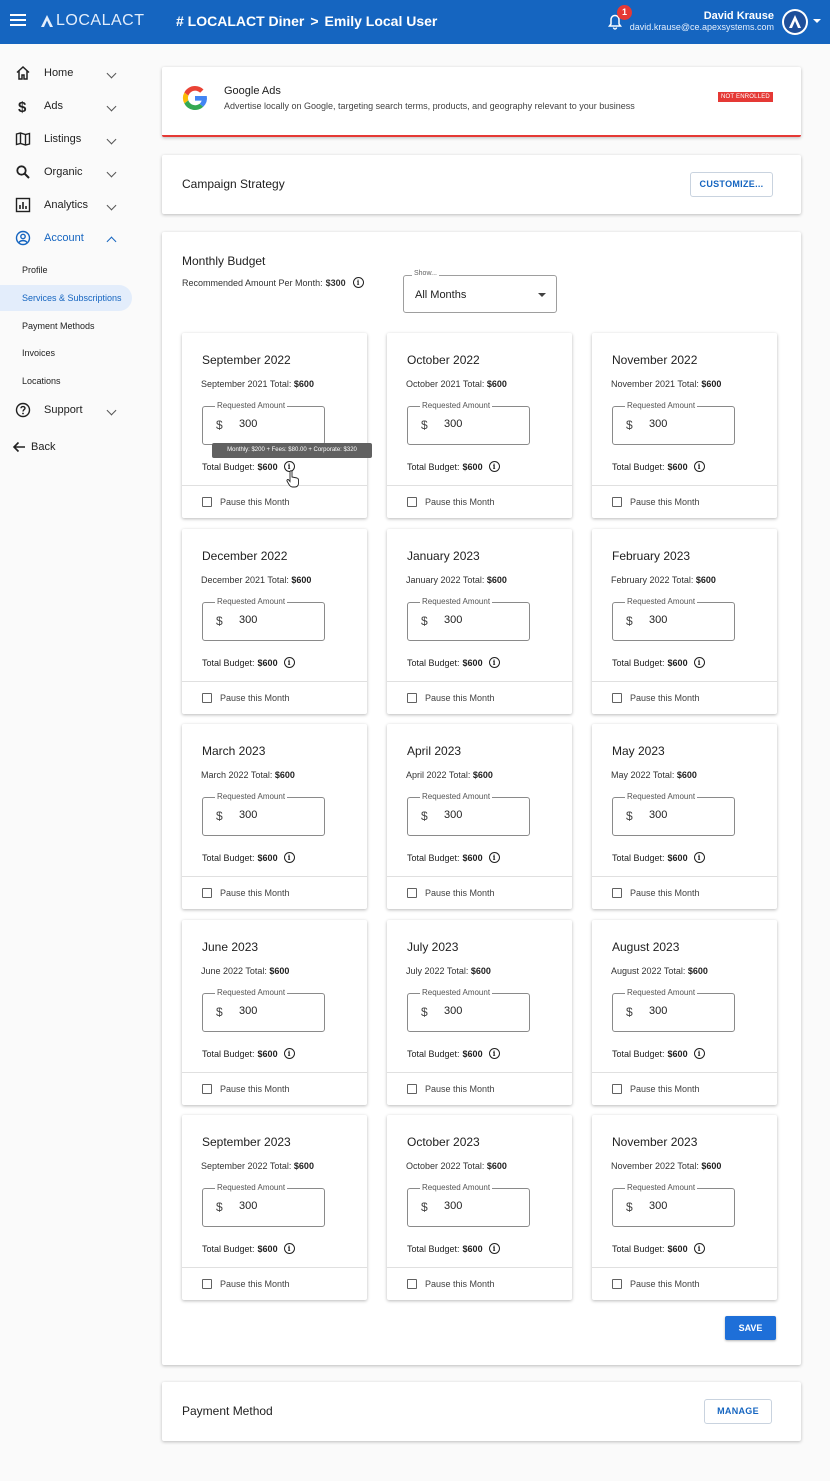  Describe the element at coordinates (66, 298) in the screenshot. I see `sidebar-subitem-services-subscriptions: Services & Subscriptions` at that location.